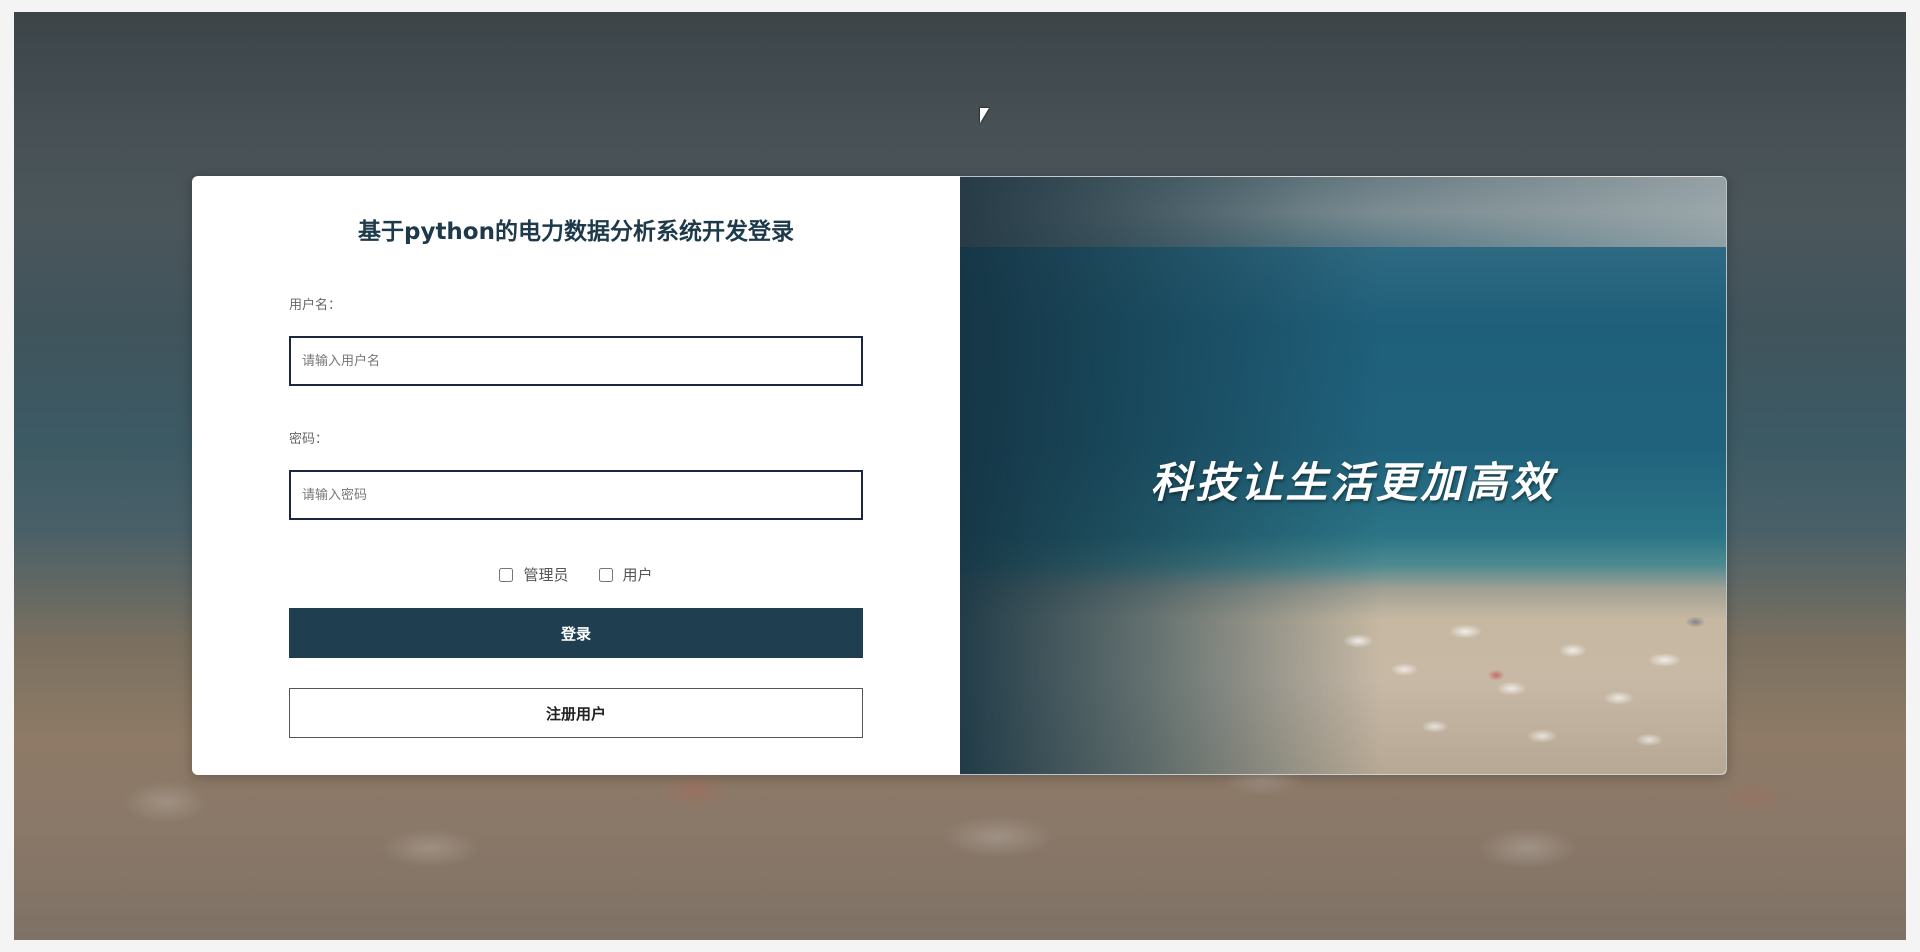  Describe the element at coordinates (1353, 482) in the screenshot. I see `banner-slogan: 科技让生活更加高效` at that location.